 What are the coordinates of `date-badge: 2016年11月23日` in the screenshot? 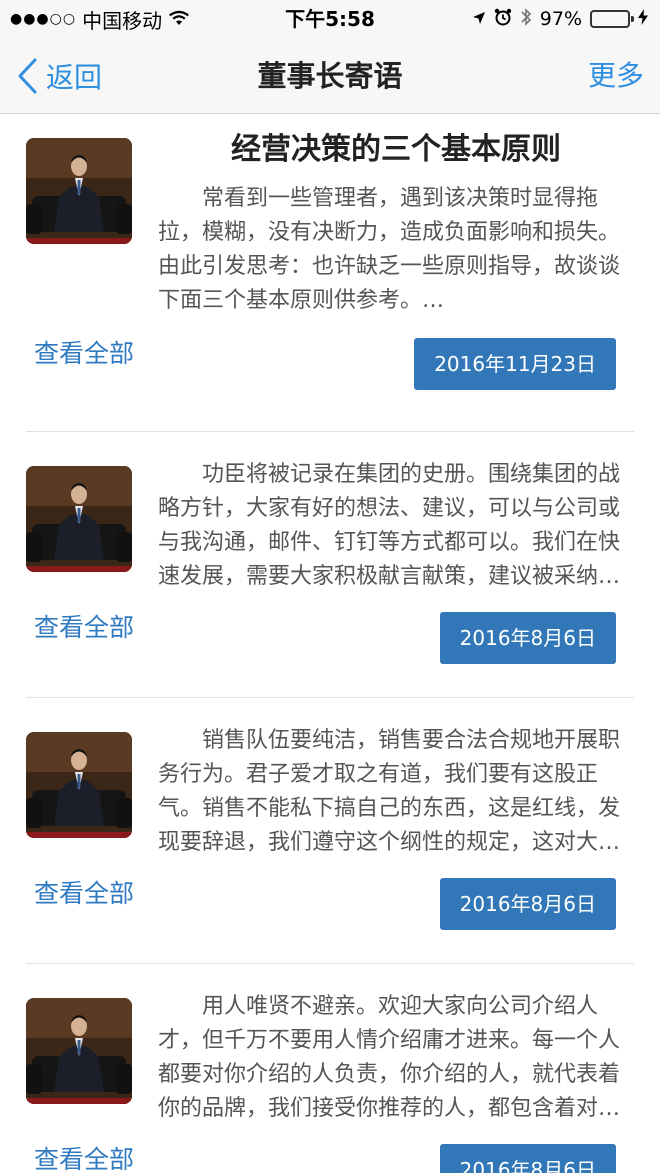 It's located at (515, 364).